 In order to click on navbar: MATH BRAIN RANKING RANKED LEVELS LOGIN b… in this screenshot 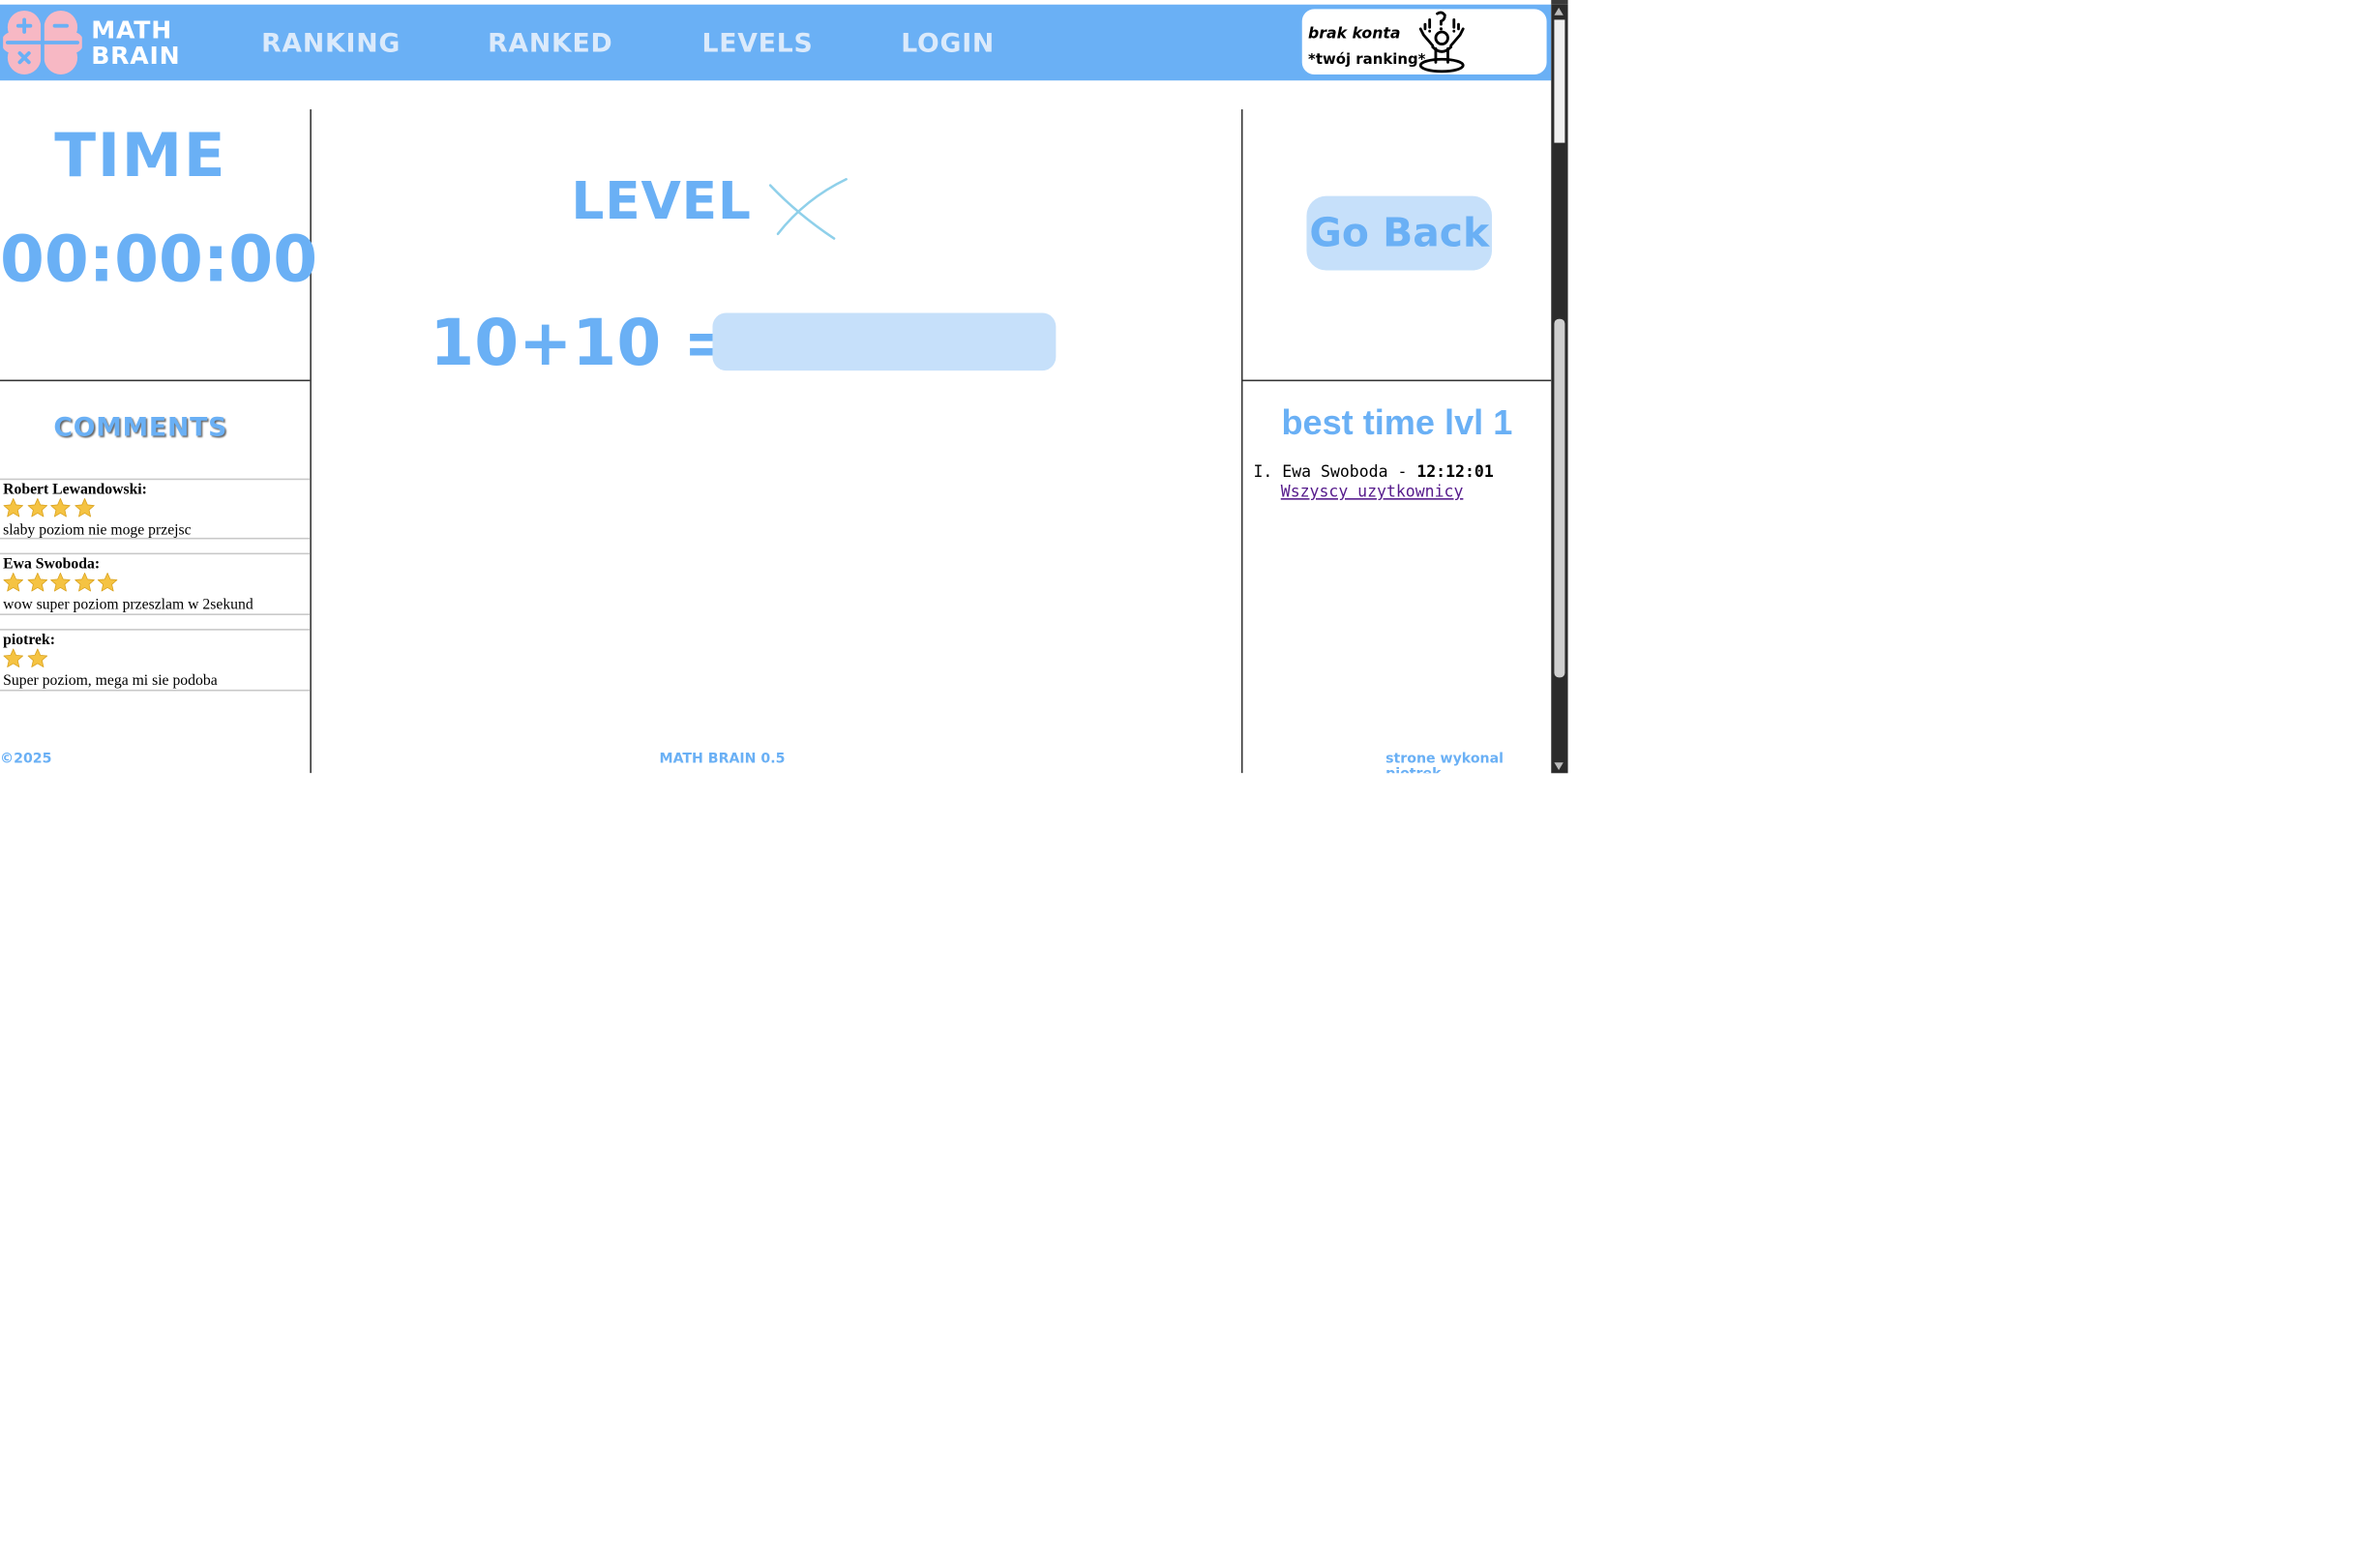, I will do `click(776, 42)`.